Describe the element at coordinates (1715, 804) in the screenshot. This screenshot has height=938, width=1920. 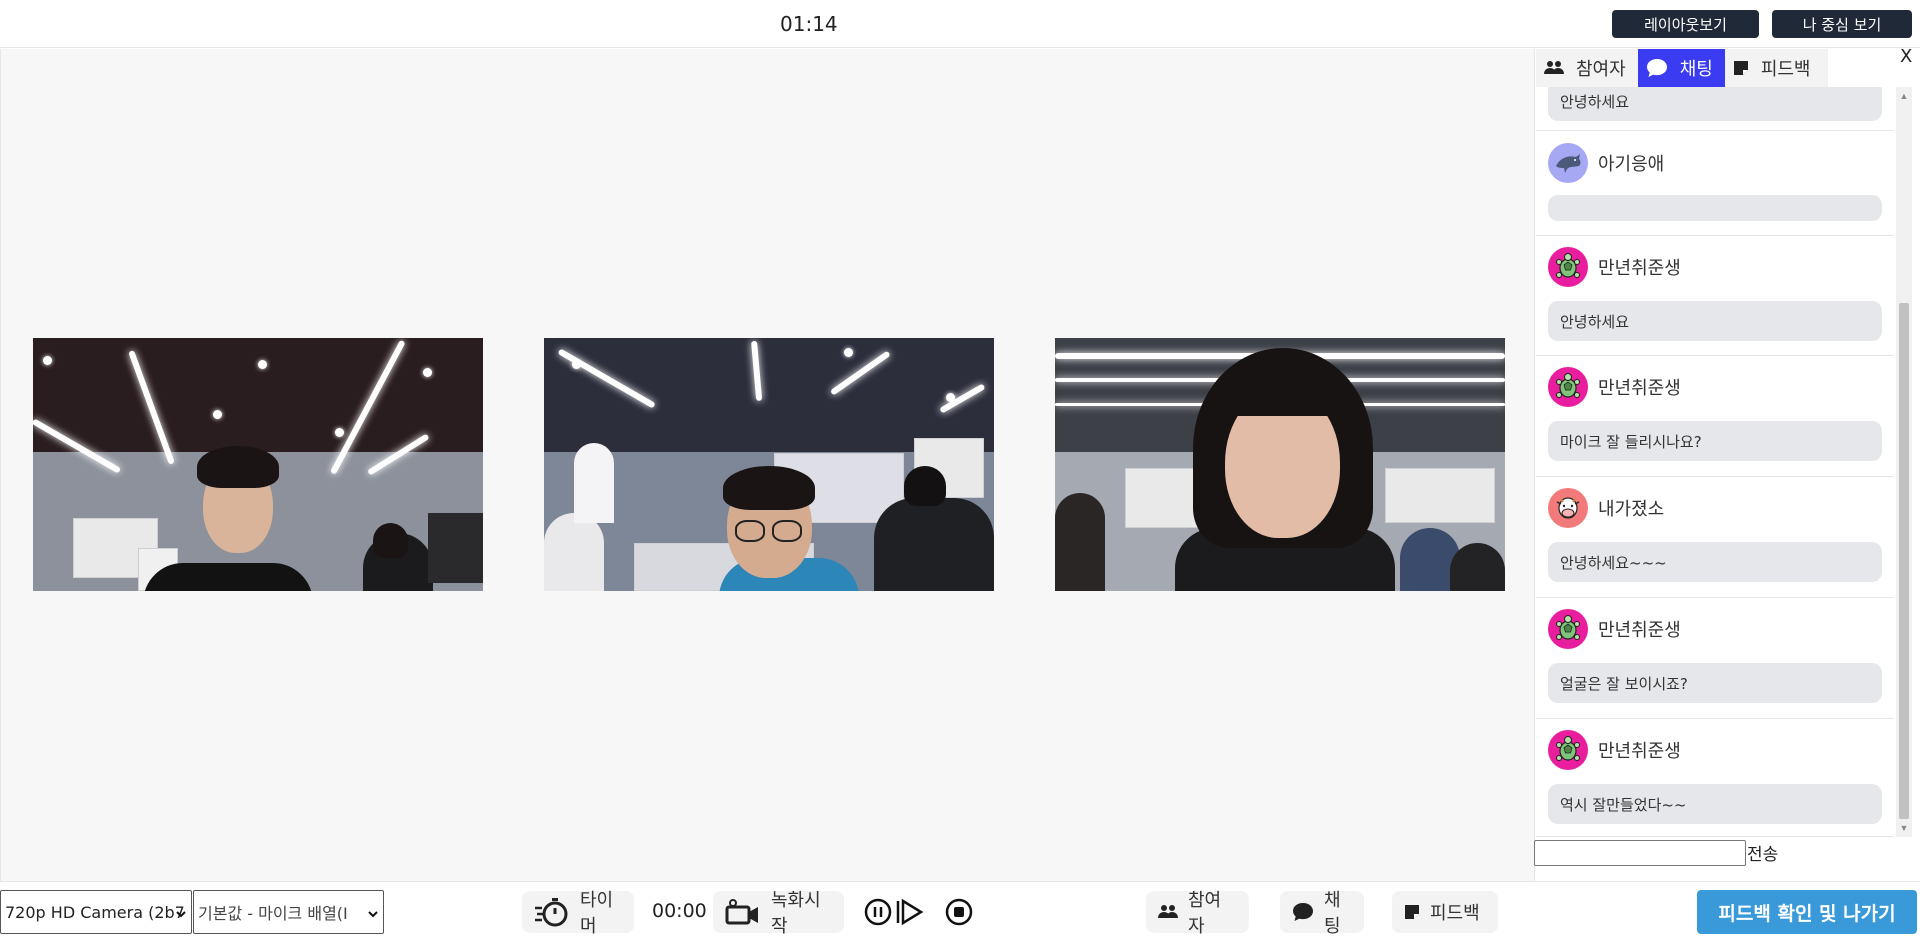
I see `chat-message-text: 역시 잘만들었다~~` at that location.